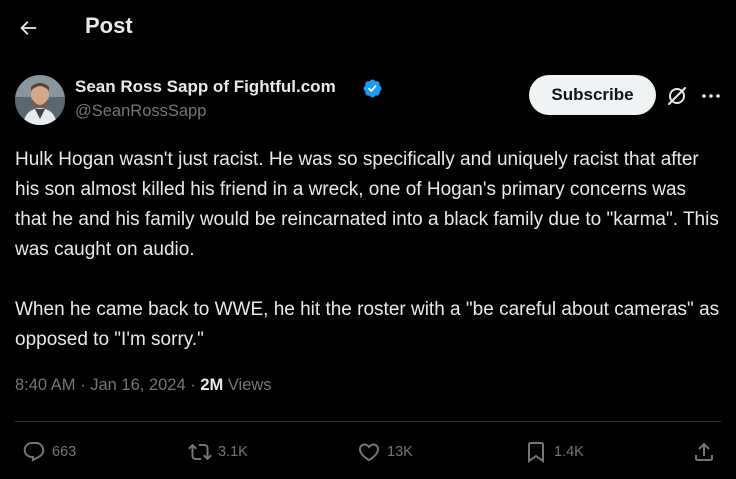 The width and height of the screenshot is (736, 479). I want to click on more-button, so click(711, 96).